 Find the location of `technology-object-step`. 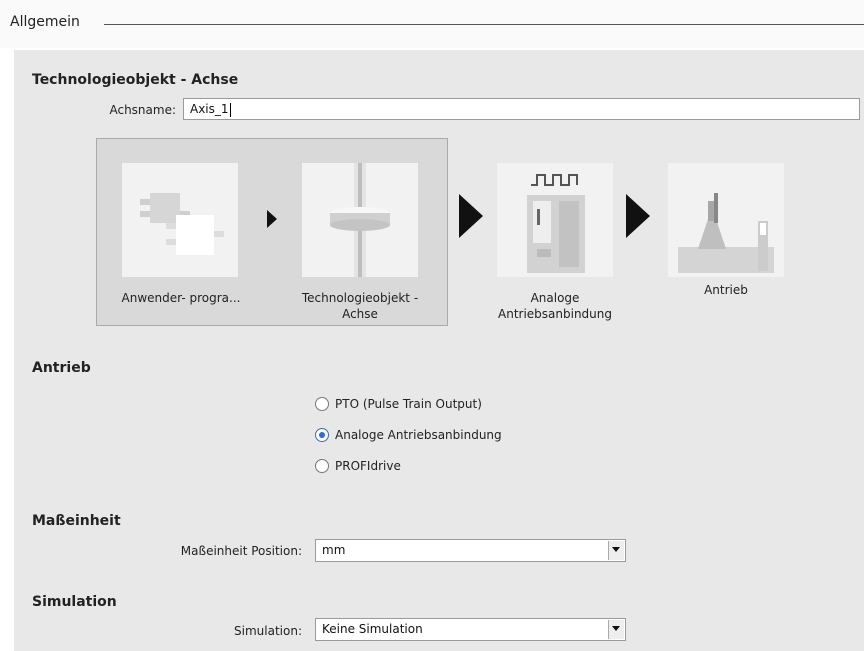

technology-object-step is located at coordinates (360, 220).